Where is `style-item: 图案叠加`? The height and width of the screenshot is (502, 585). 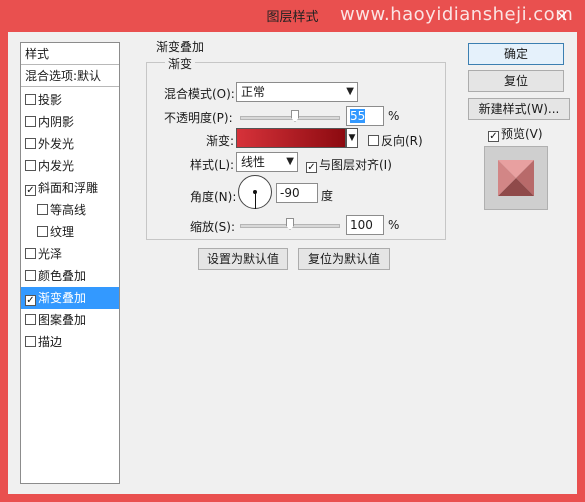 style-item: 图案叠加 is located at coordinates (70, 320).